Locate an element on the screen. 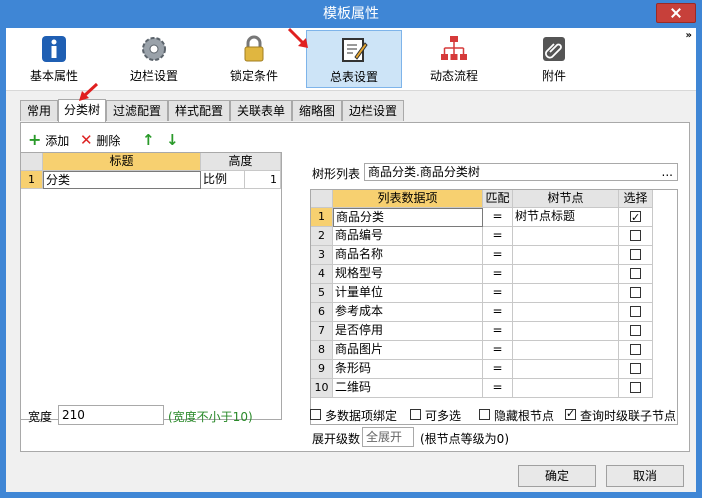  move-up-button: ↑ is located at coordinates (148, 140).